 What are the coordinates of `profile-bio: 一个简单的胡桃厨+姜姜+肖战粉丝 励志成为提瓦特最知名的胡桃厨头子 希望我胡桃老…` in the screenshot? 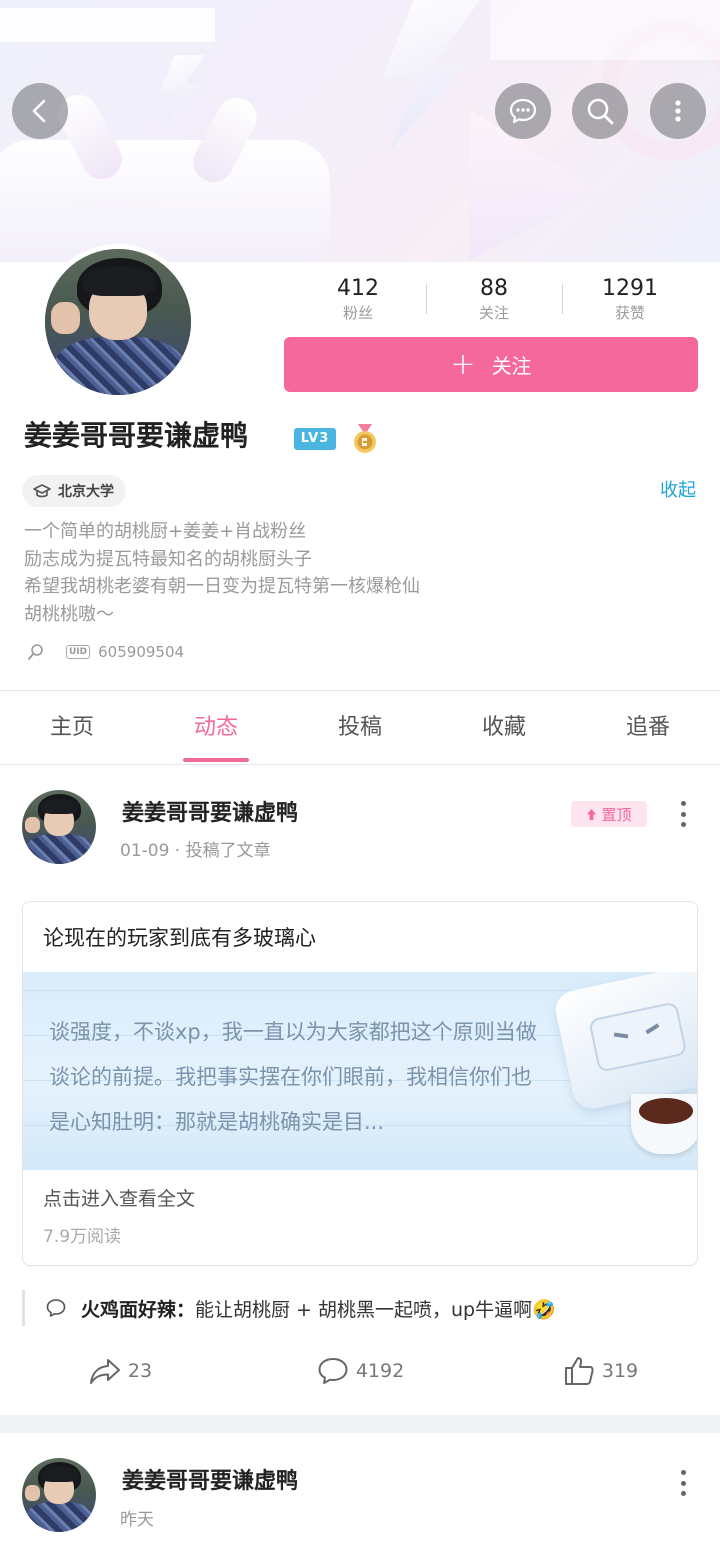 It's located at (284, 573).